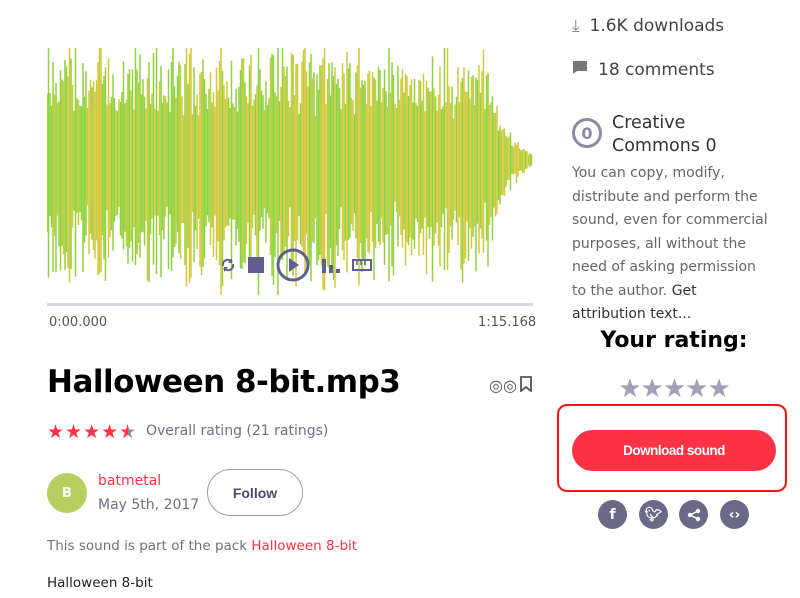 This screenshot has width=800, height=598. Describe the element at coordinates (656, 70) in the screenshot. I see `comments-label: 18 comments` at that location.